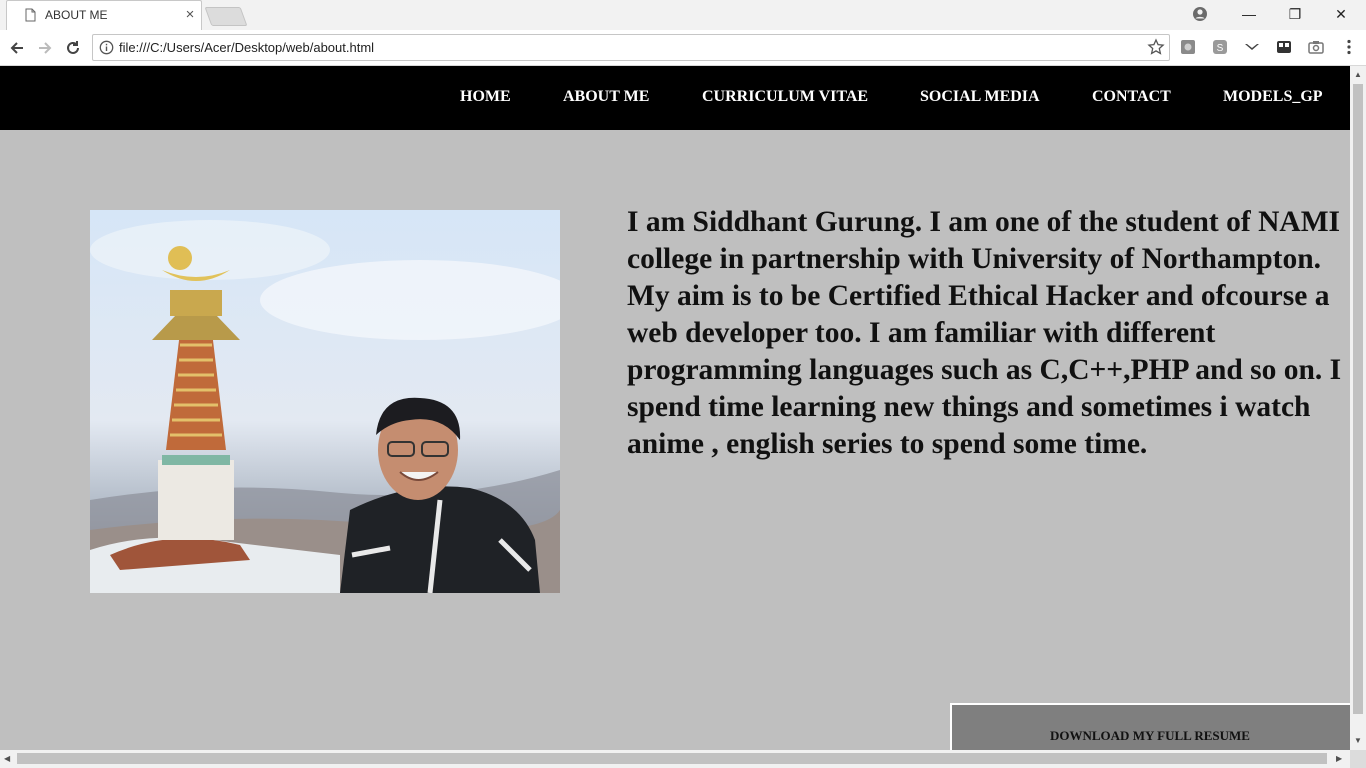 Image resolution: width=1366 pixels, height=768 pixels. I want to click on skype-extension-icon: S, so click(1220, 47).